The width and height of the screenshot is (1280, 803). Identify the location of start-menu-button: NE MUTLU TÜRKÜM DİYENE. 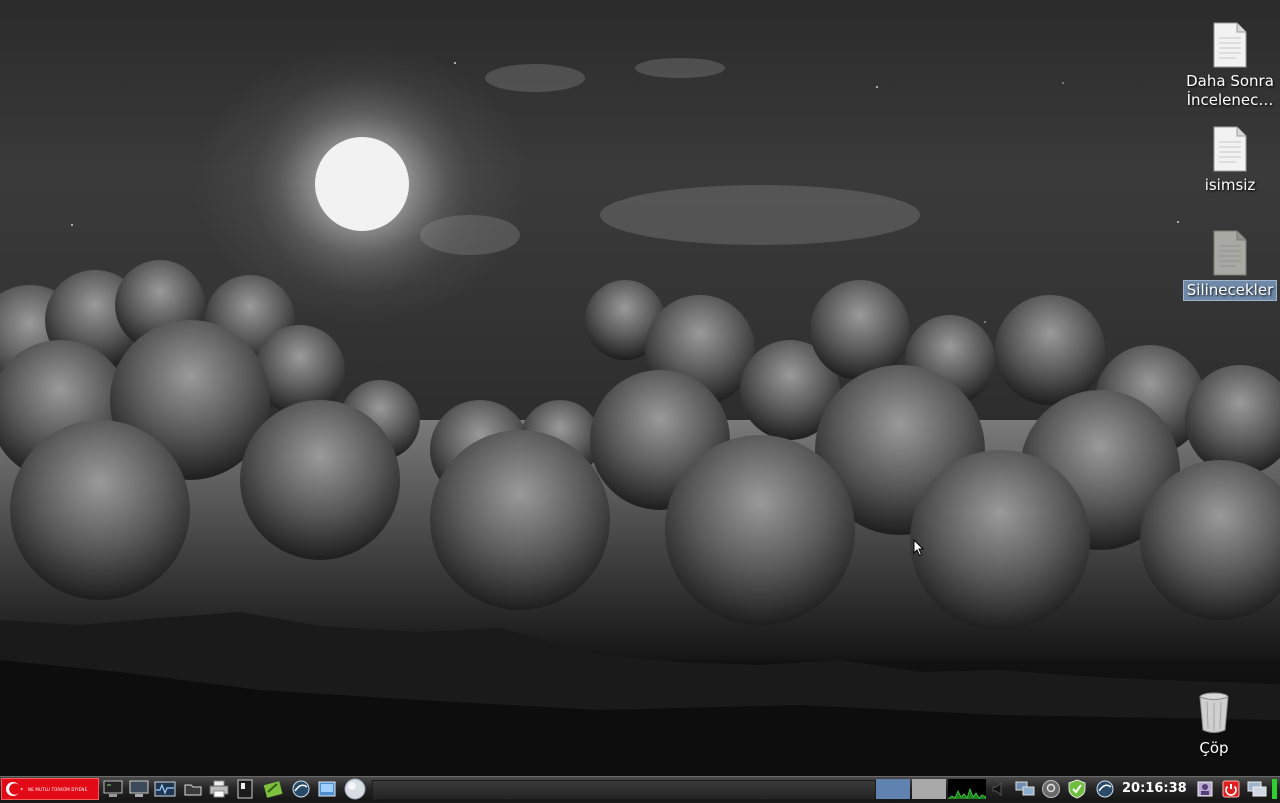
(50, 789).